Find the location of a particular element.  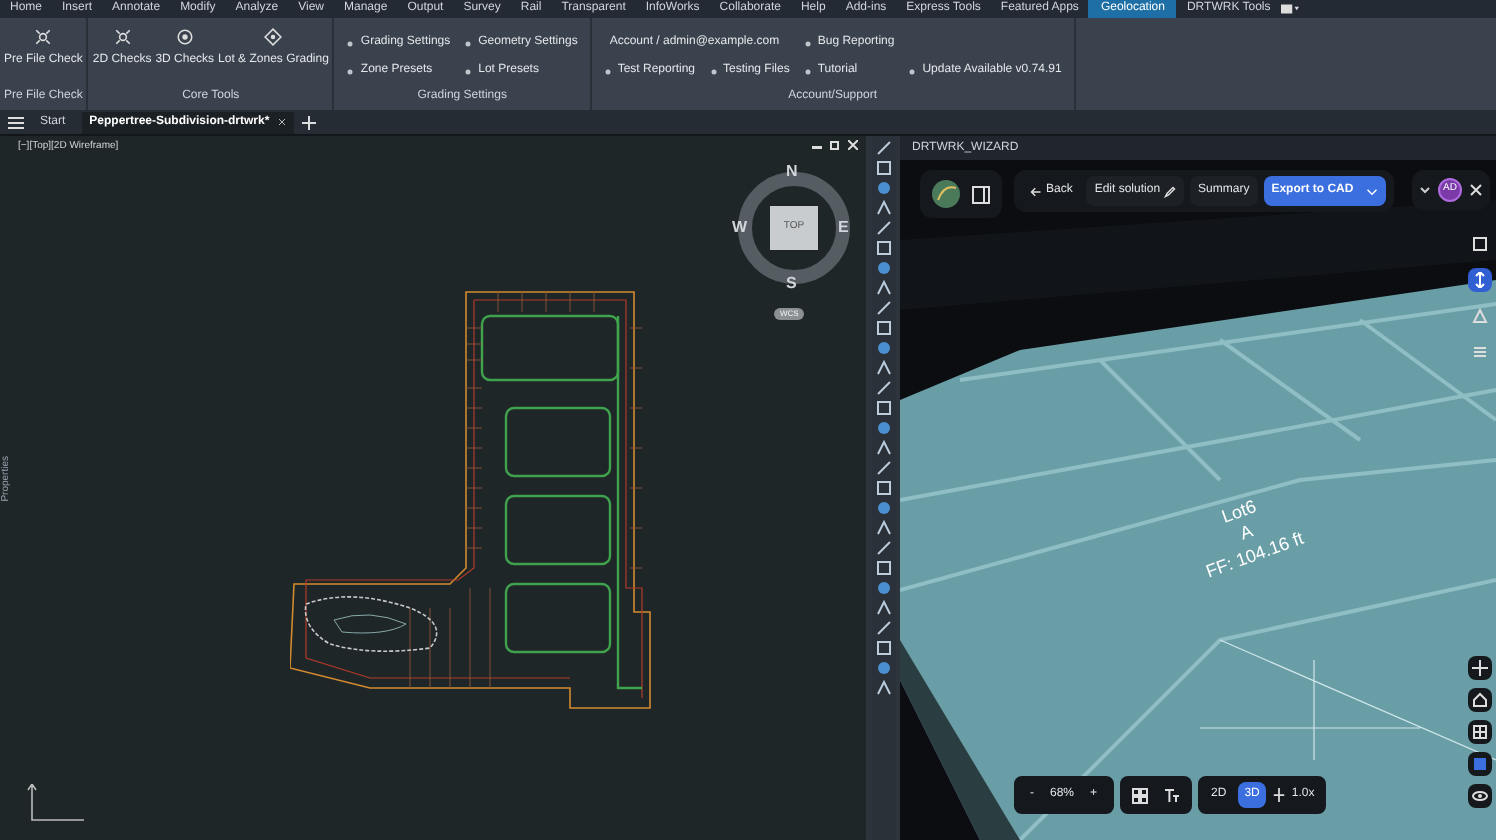

grid-icon is located at coordinates (1139, 795).